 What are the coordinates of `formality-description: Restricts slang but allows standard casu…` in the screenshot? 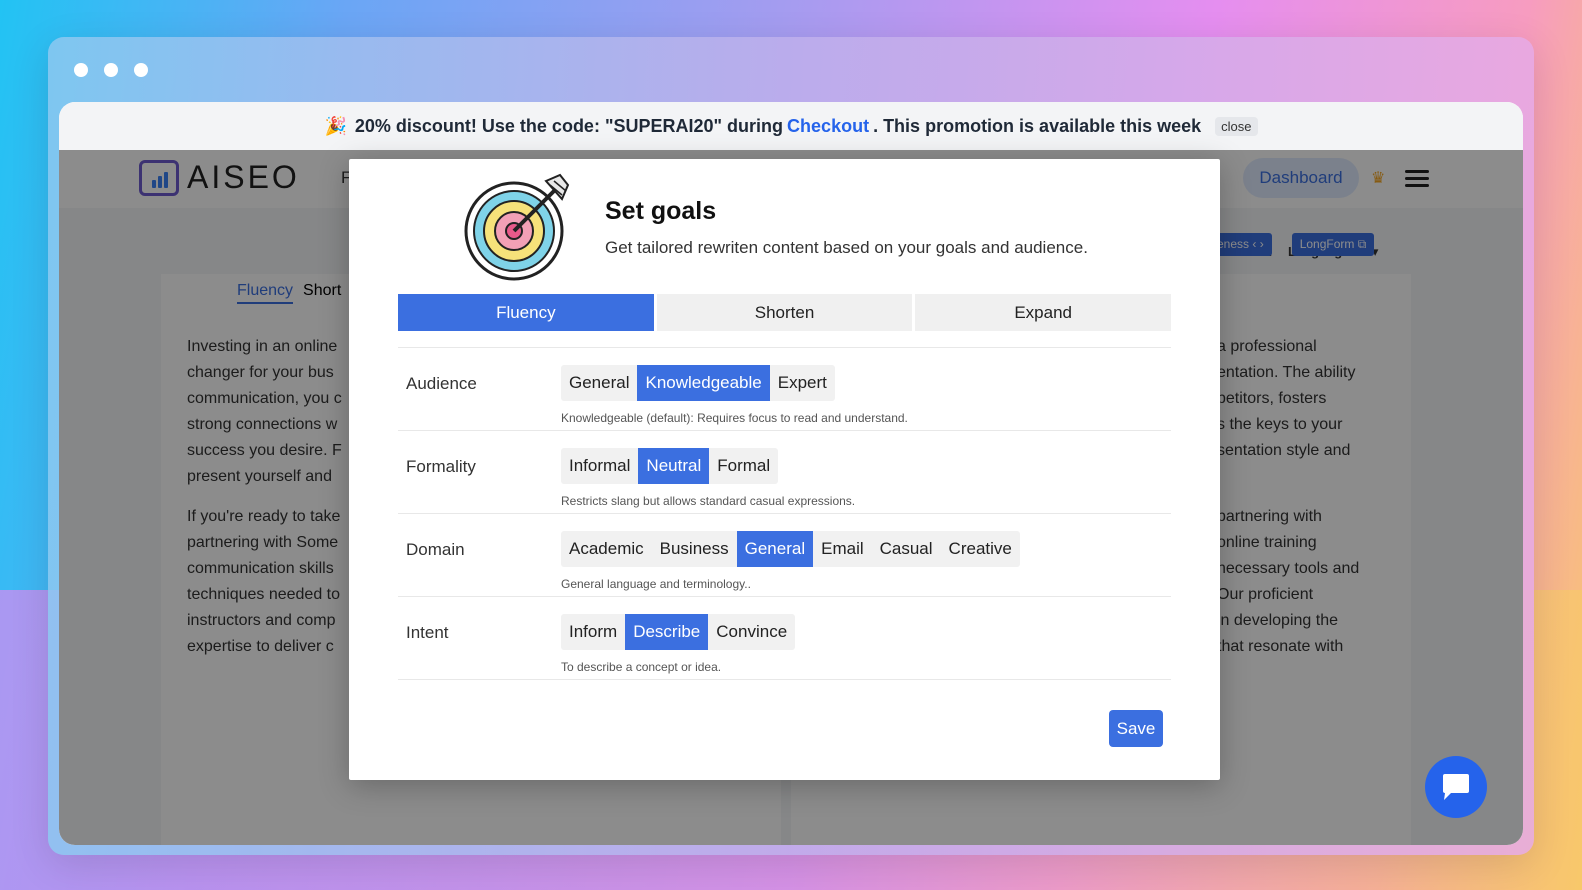 It's located at (708, 501).